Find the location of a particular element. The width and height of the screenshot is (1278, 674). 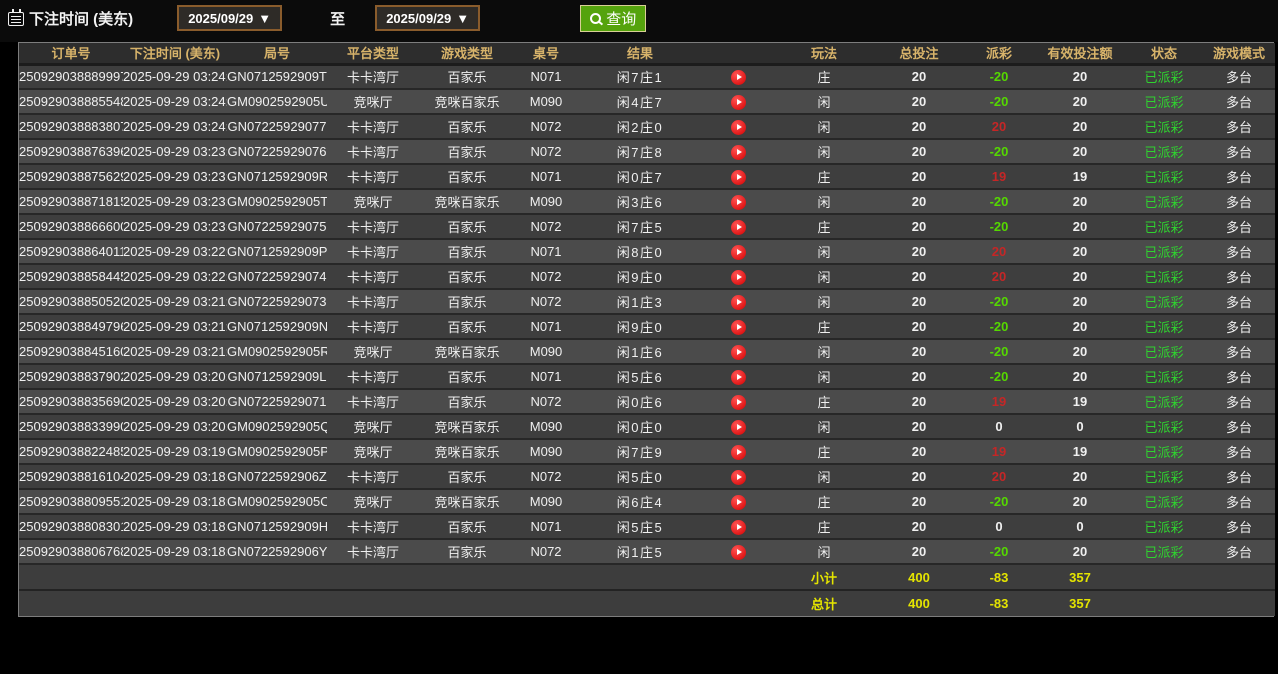

col-table-no: 桌号 is located at coordinates (546, 54).